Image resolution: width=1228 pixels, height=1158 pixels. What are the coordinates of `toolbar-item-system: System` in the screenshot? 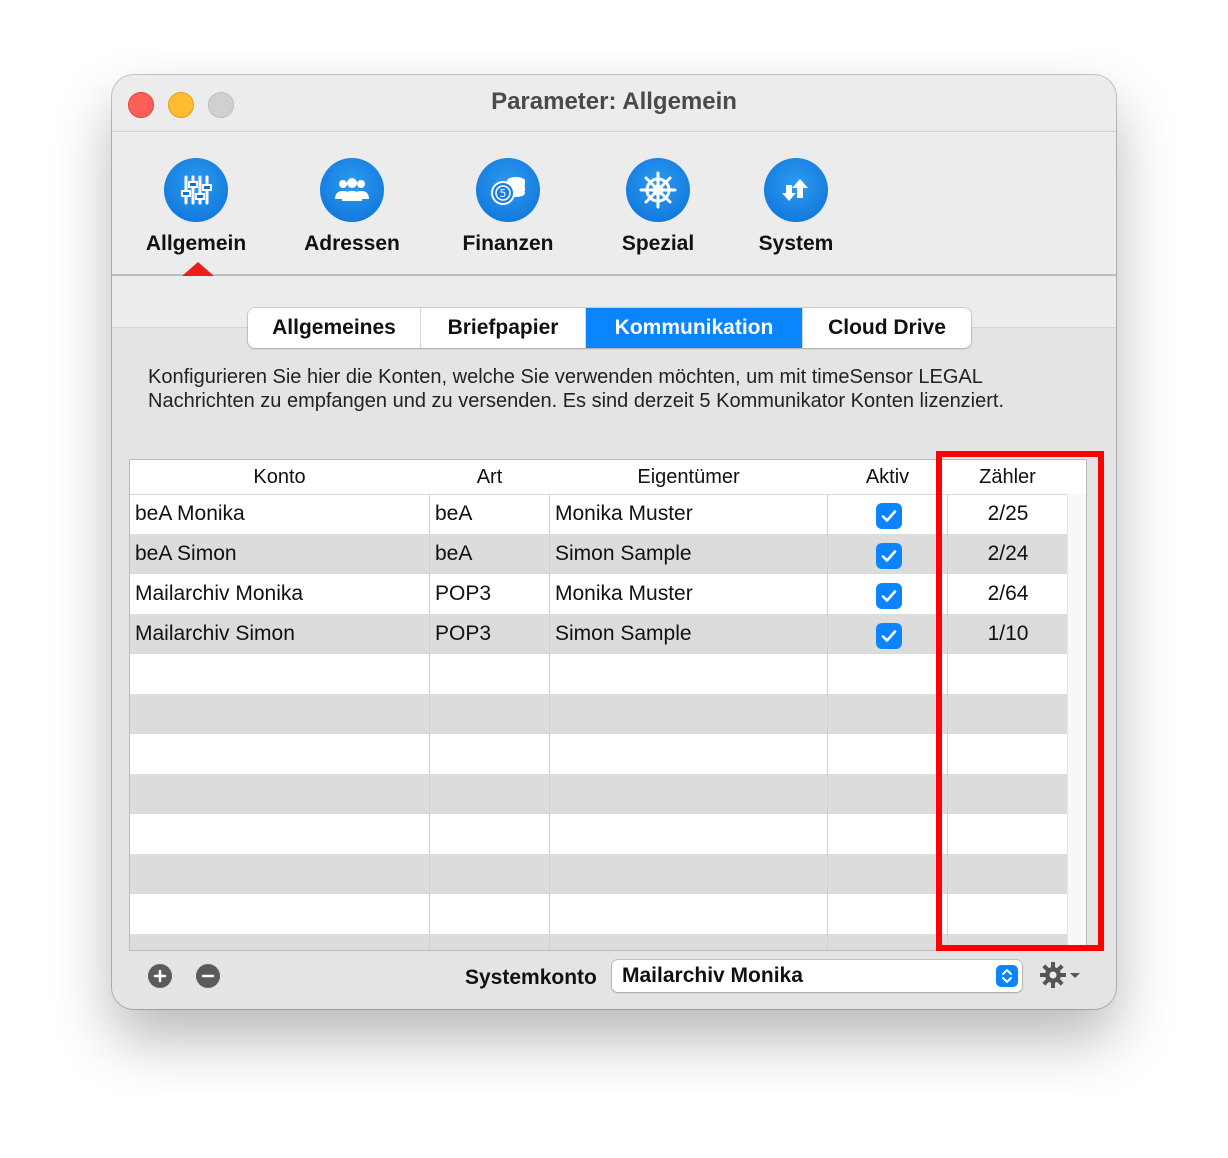 It's located at (796, 207).